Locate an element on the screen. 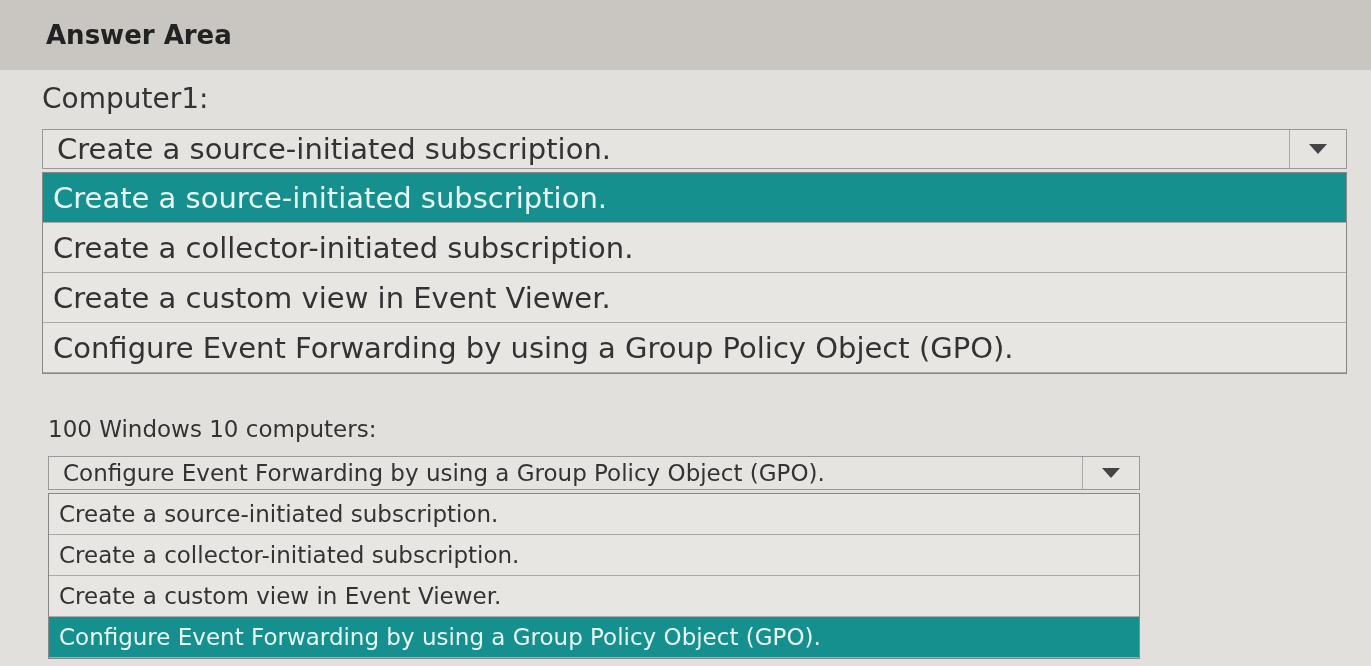 Image resolution: width=1371 pixels, height=666 pixels. question-label: Computer1: is located at coordinates (126, 98).